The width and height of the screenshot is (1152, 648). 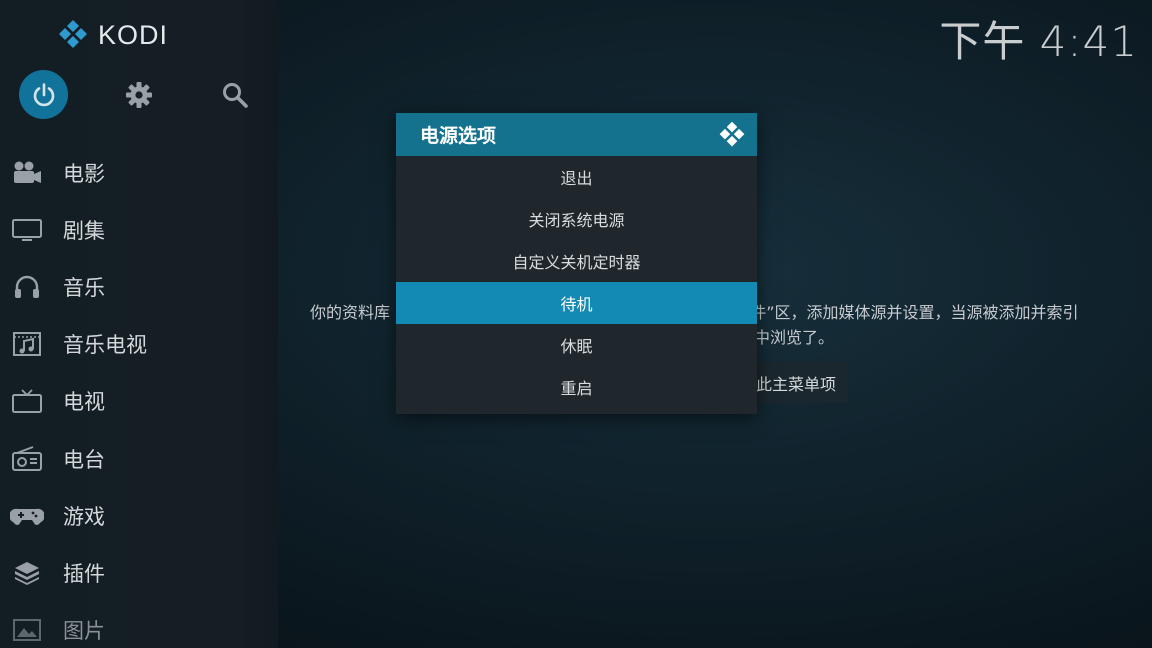 I want to click on power-options-list: 退出 关闭系统电源 自定义关机定时器 待机 休眠 重启, so click(x=576, y=282).